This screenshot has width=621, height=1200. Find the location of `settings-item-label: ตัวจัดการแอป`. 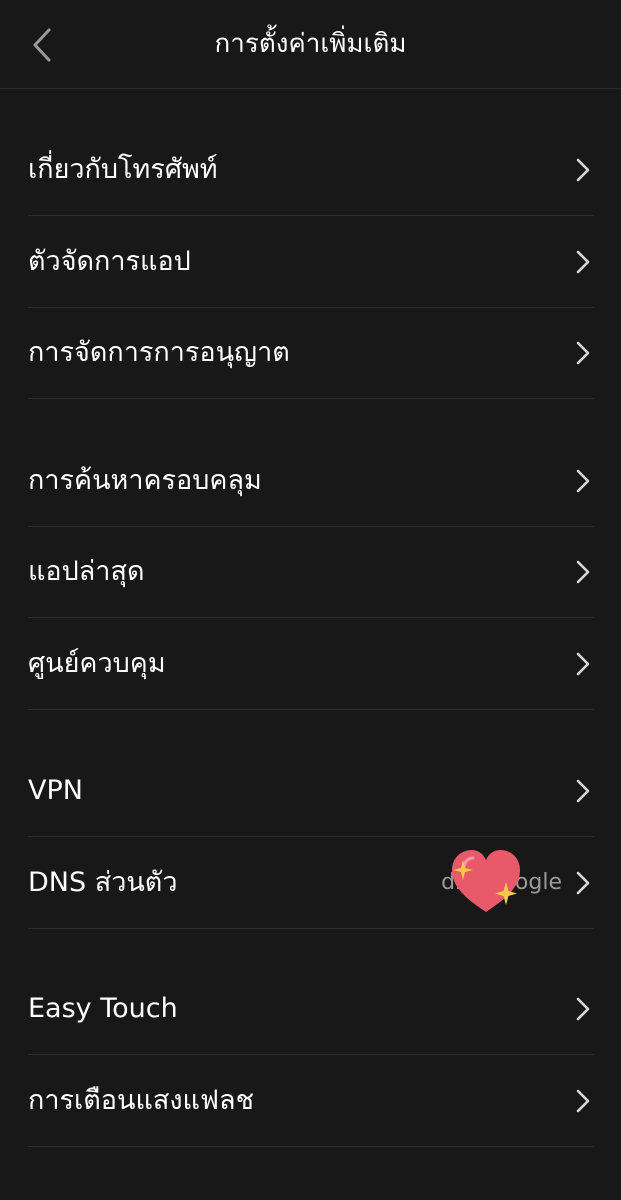

settings-item-label: ตัวจัดการแอป is located at coordinates (109, 261).